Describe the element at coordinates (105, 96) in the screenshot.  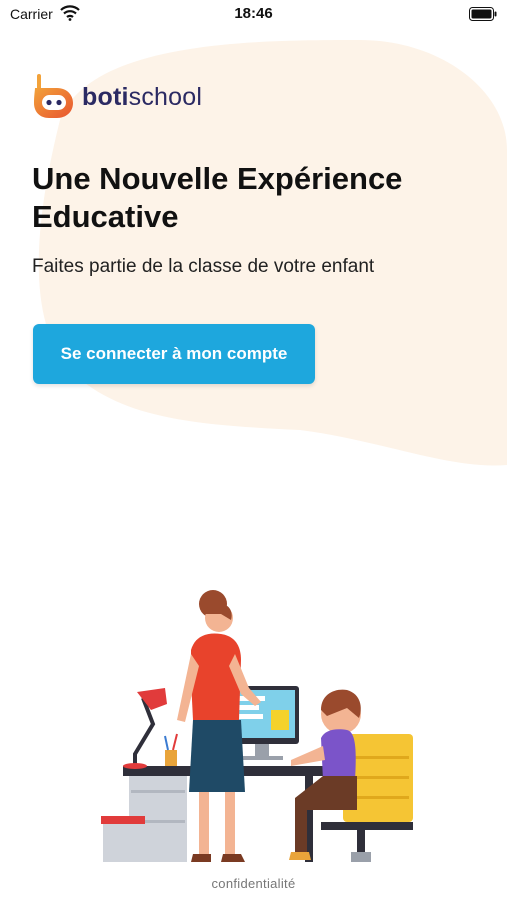
I see `brand-name-bold: boti` at that location.